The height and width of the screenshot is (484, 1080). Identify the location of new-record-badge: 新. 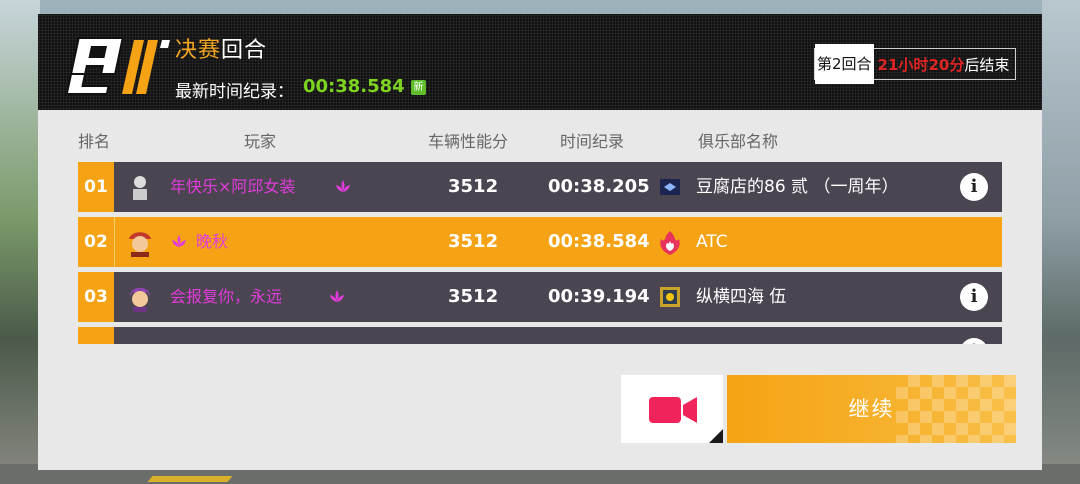
(418, 87).